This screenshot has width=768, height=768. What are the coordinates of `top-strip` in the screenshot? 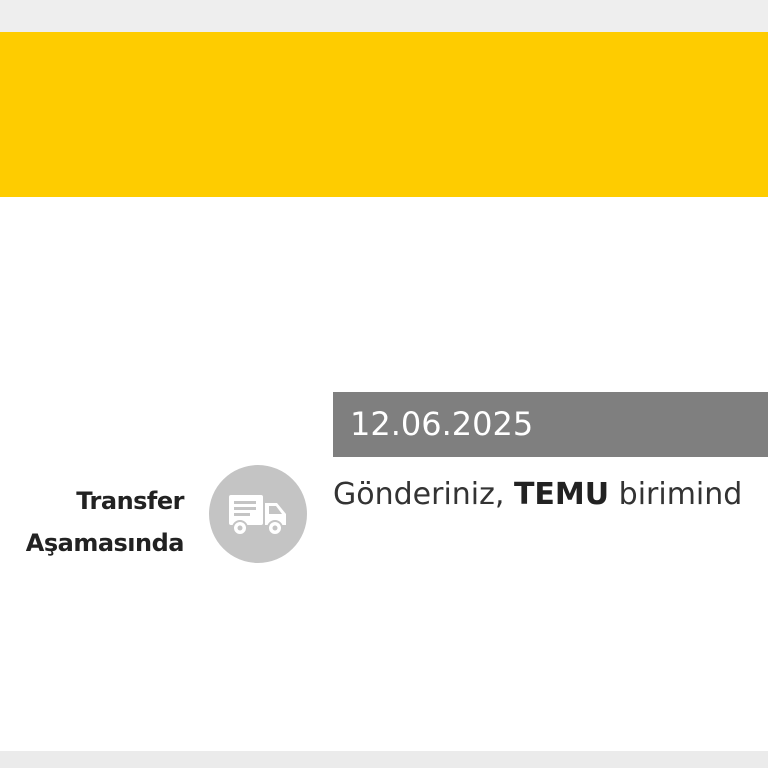 It's located at (384, 16).